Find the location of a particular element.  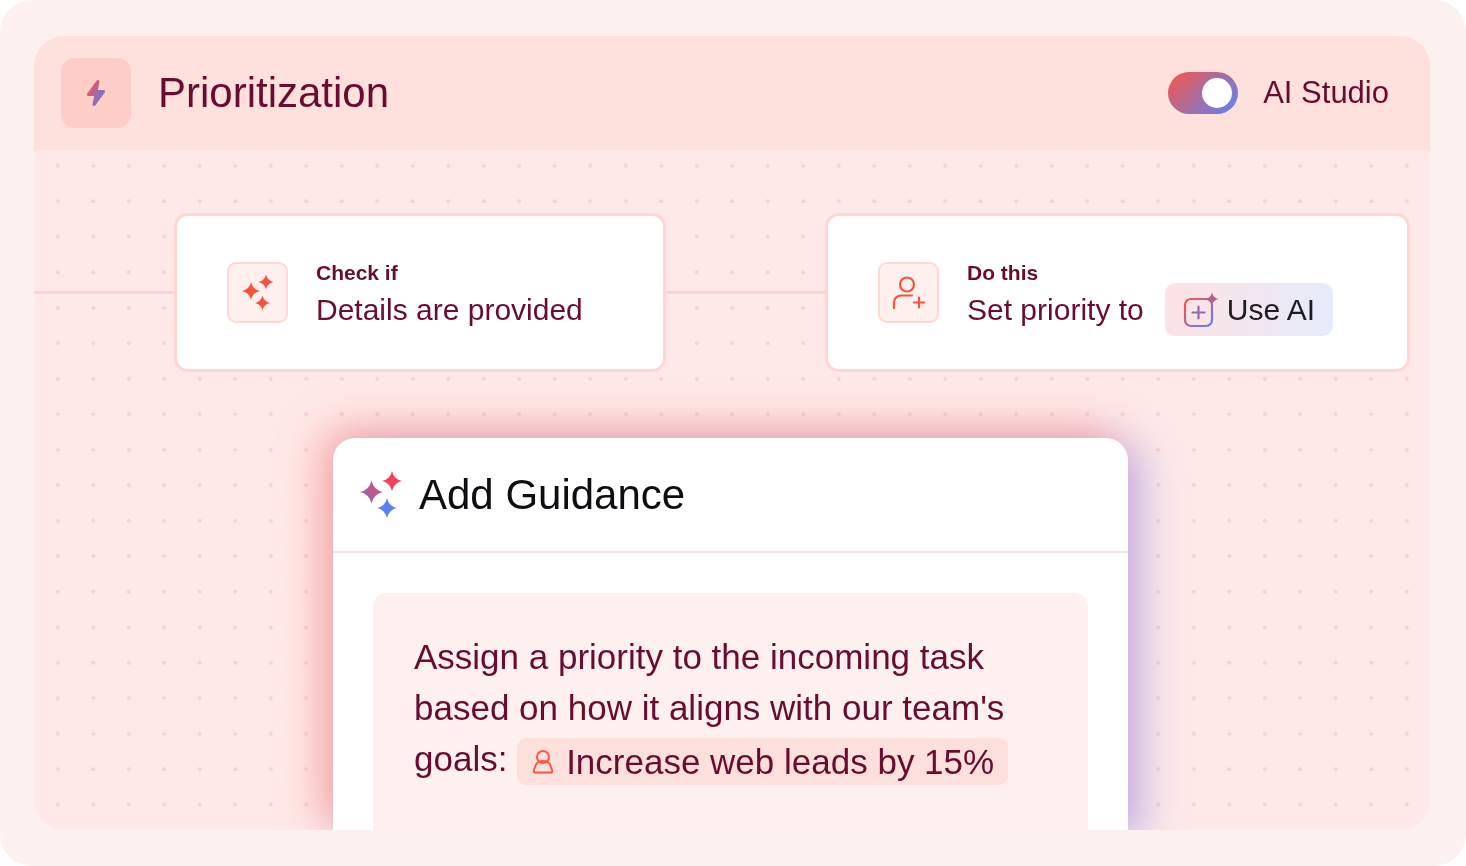

step-heading: Do this is located at coordinates (1003, 273).